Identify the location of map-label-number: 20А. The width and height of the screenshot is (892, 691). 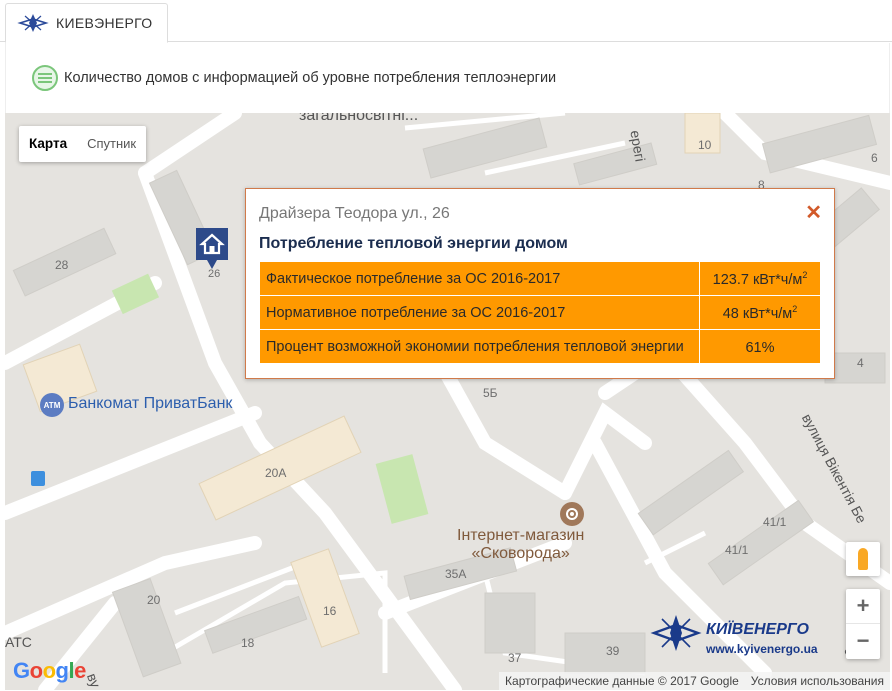
(276, 473).